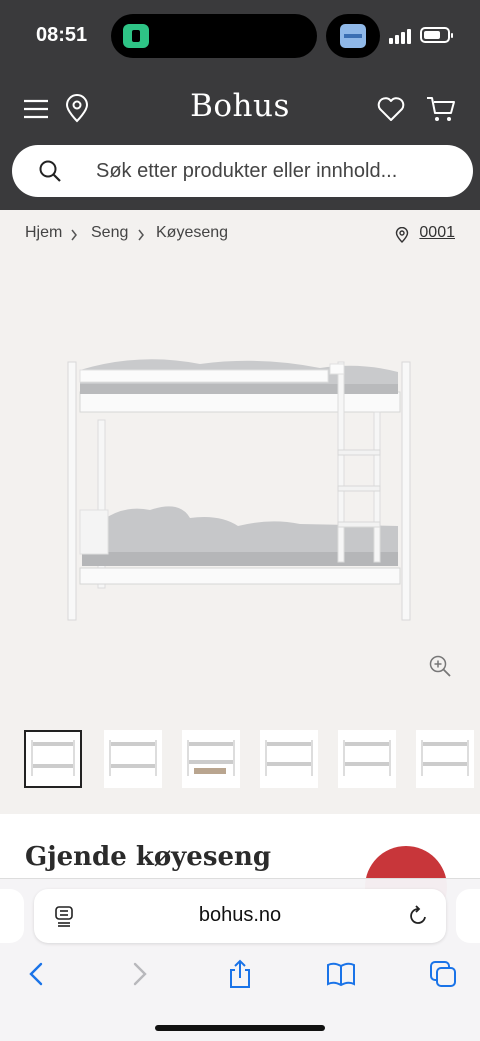 This screenshot has width=480, height=1041. What do you see at coordinates (148, 857) in the screenshot?
I see `product-title: Gjende køyeseng` at bounding box center [148, 857].